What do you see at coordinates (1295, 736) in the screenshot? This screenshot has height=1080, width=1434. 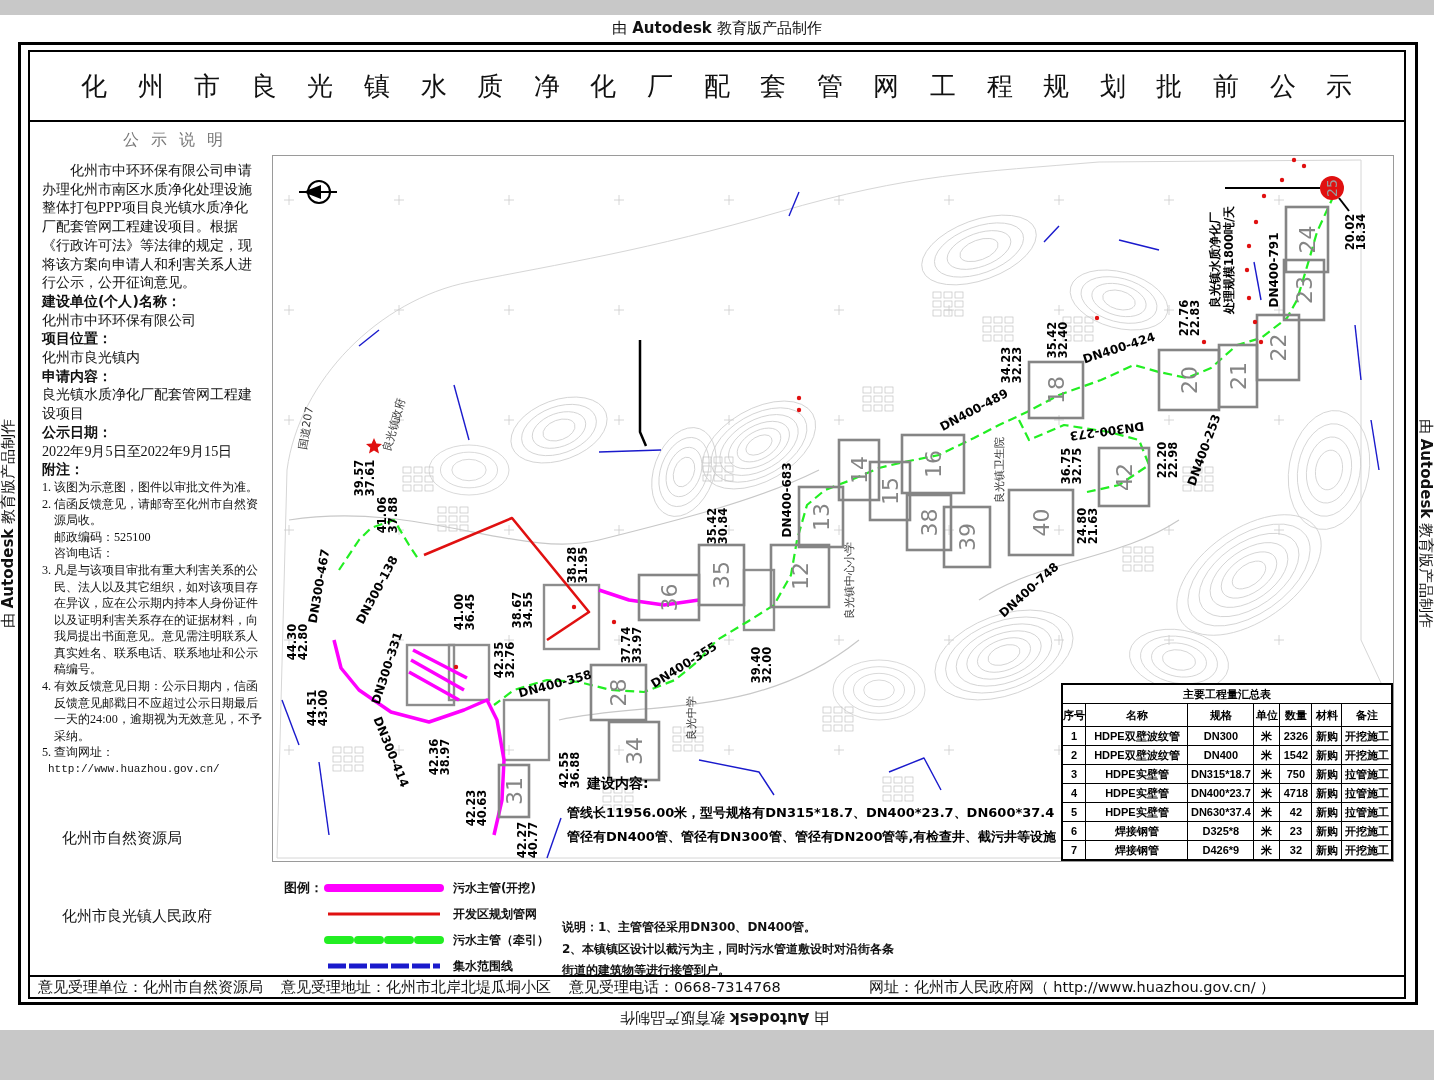 I see `table-cell: 2326` at bounding box center [1295, 736].